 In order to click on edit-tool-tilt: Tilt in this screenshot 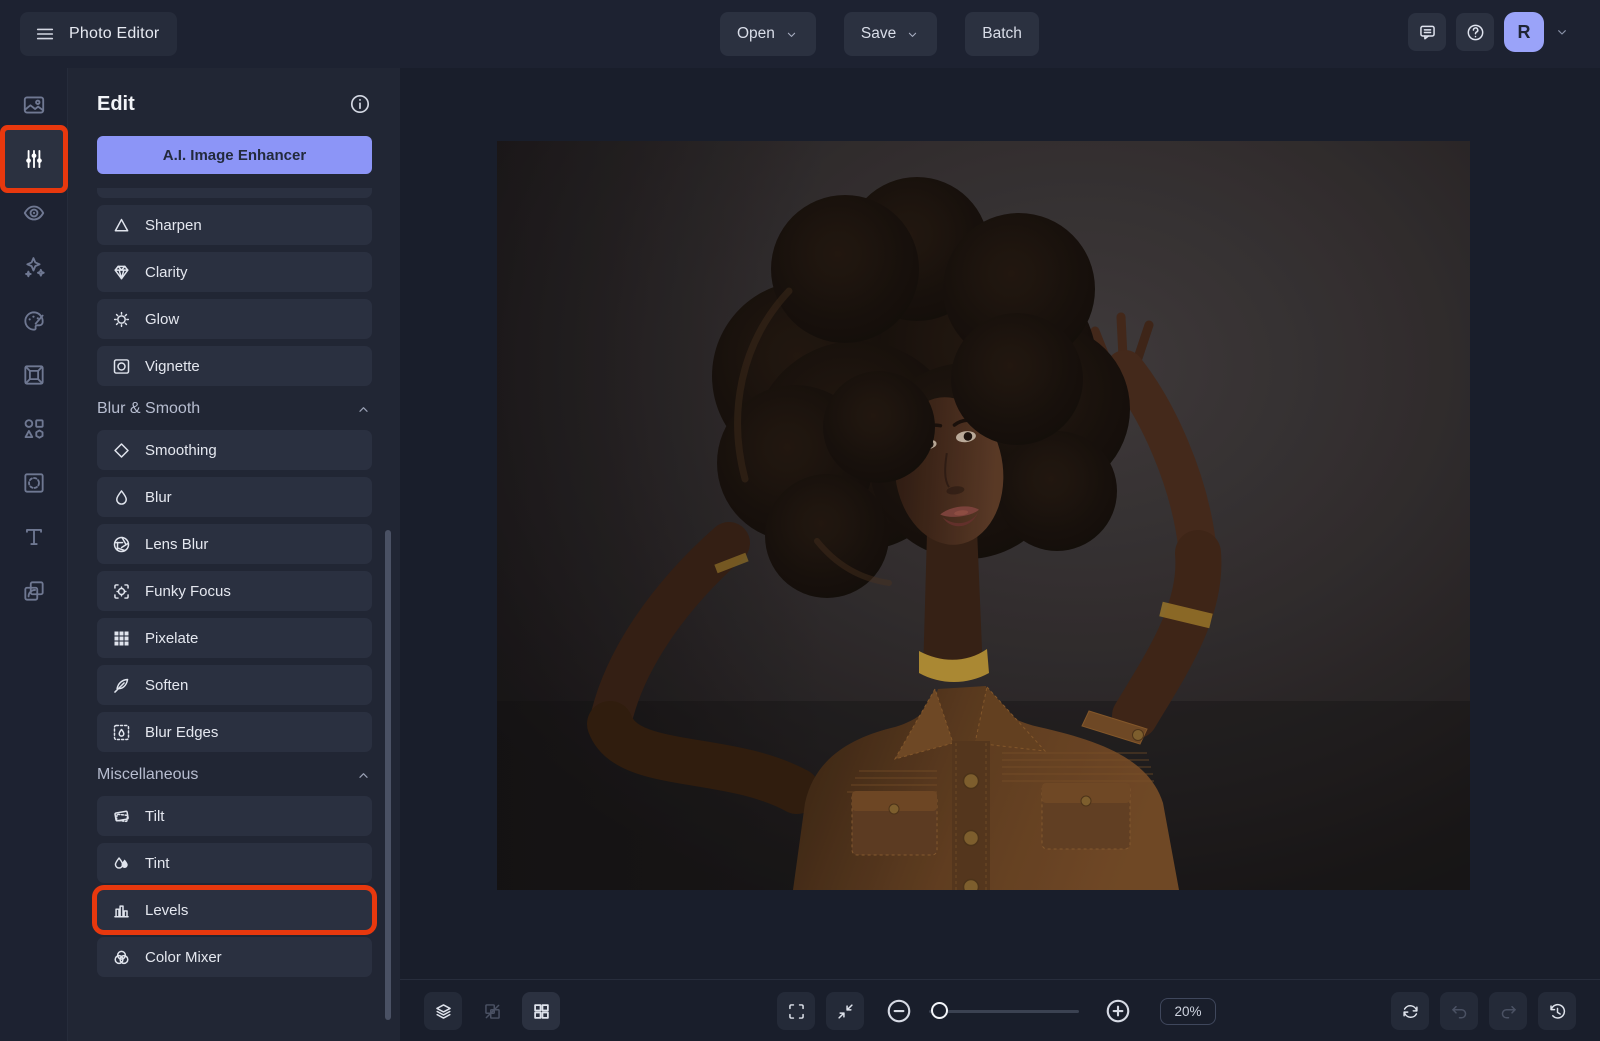, I will do `click(234, 816)`.